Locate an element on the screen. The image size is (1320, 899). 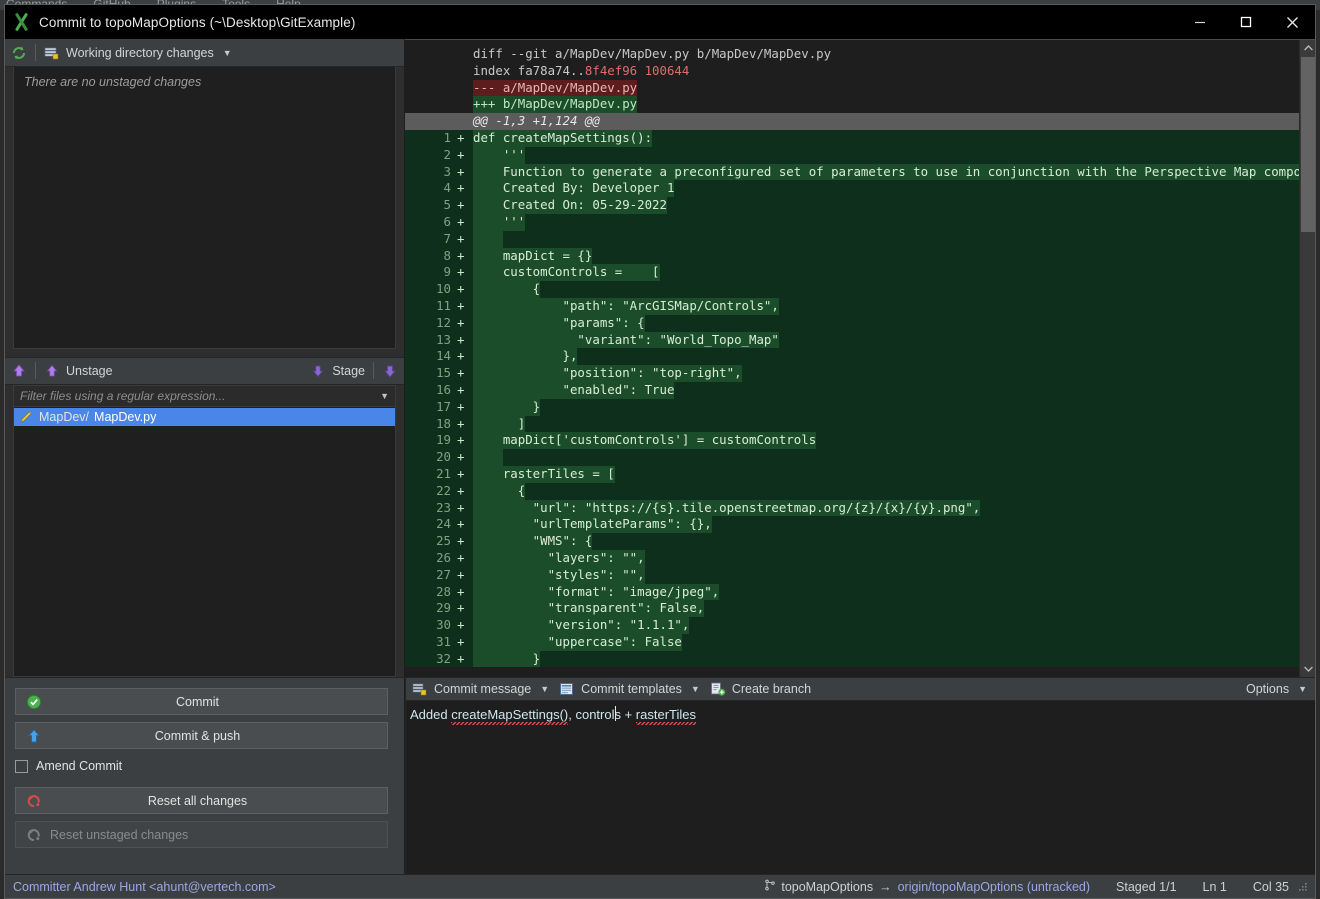
diff-line: 4 + Created By: Developer 1 is located at coordinates (852, 189).